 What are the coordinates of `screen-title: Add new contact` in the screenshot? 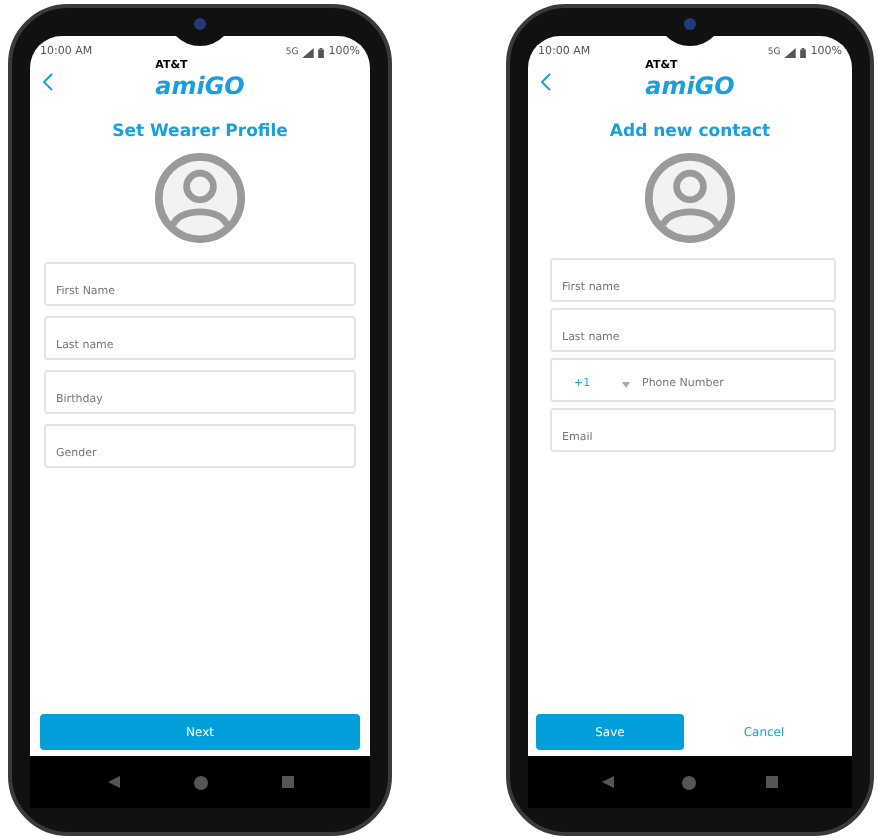 It's located at (690, 132).